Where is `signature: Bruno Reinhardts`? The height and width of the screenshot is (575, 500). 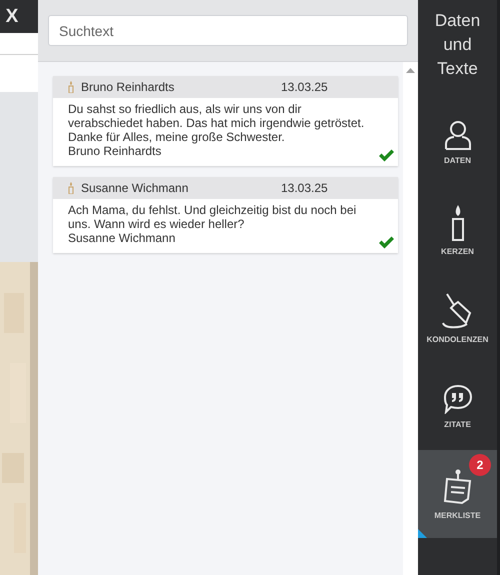 signature: Bruno Reinhardts is located at coordinates (115, 151).